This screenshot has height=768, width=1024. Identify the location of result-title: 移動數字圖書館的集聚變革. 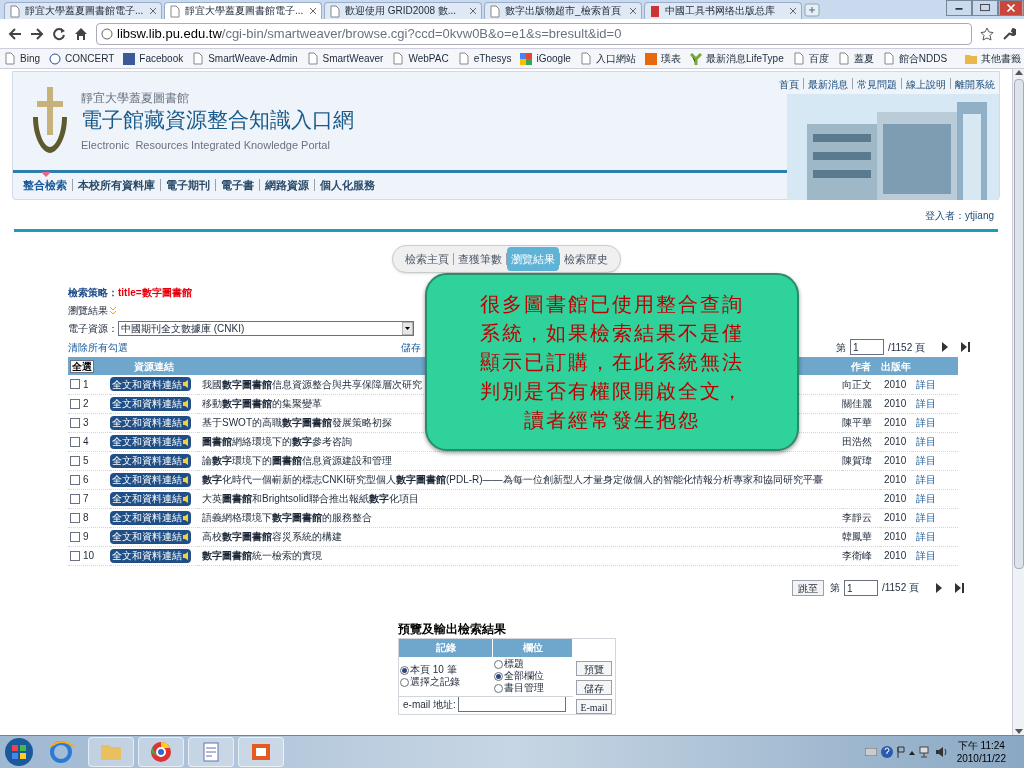
(262, 404).